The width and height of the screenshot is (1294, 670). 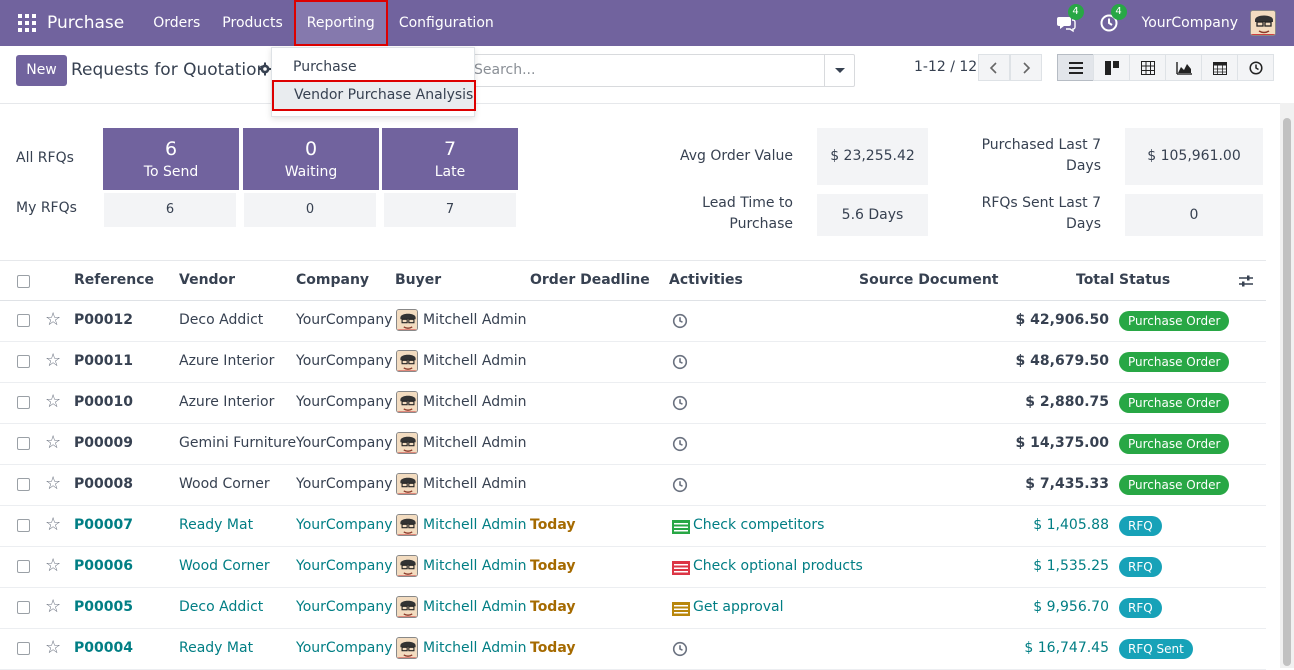 I want to click on tile-to-send: 6 To Send, so click(x=171, y=159).